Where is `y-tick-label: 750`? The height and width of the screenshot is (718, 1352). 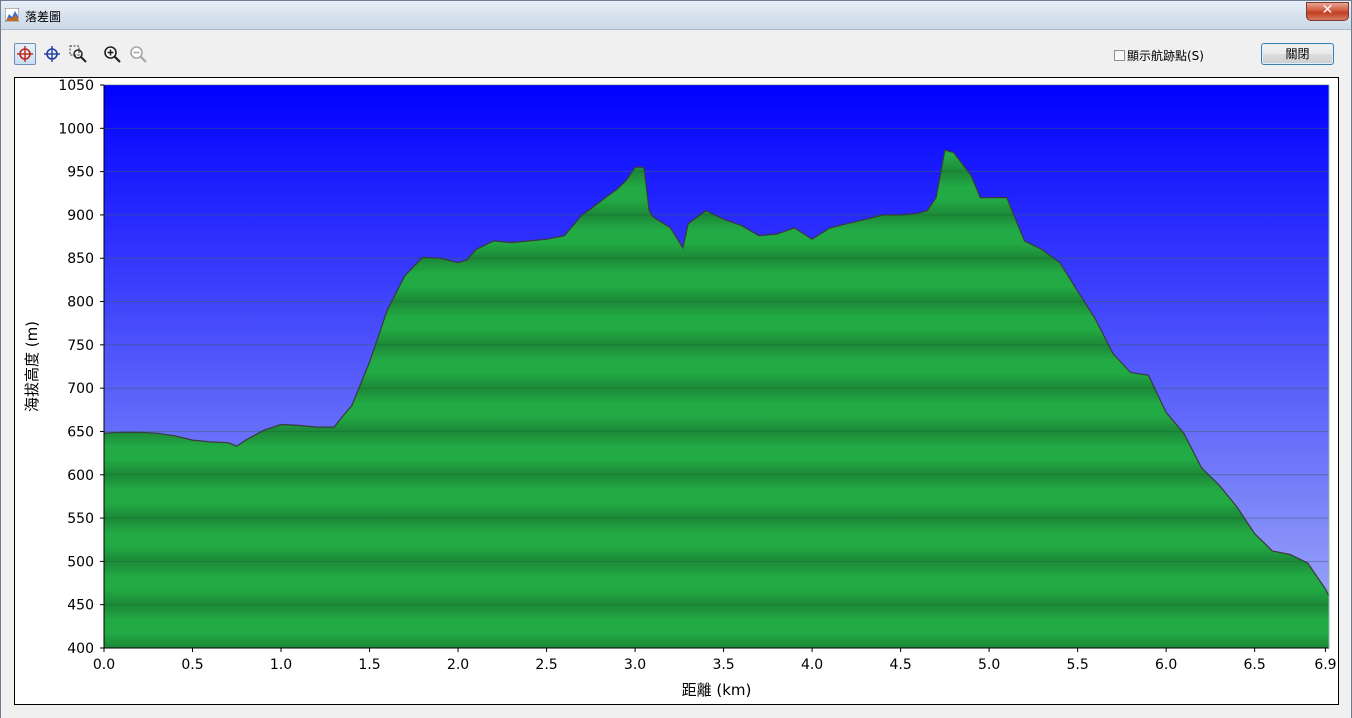 y-tick-label: 750 is located at coordinates (80, 346).